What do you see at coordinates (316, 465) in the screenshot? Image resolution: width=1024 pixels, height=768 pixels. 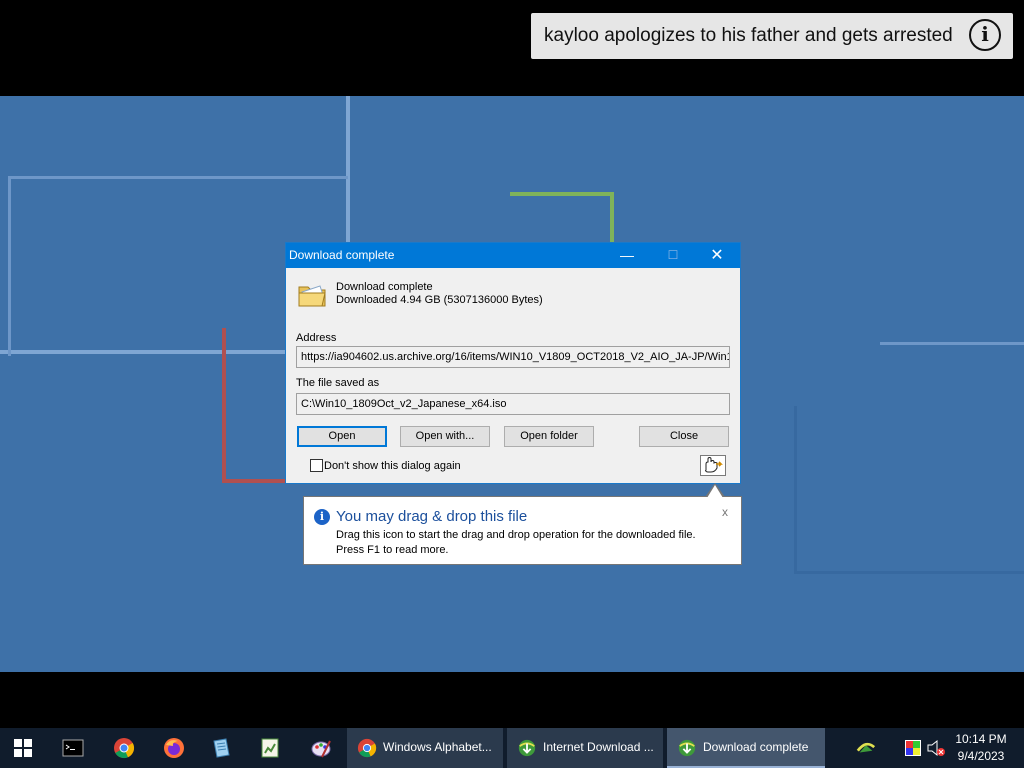 I see `dont-show-checkbox` at bounding box center [316, 465].